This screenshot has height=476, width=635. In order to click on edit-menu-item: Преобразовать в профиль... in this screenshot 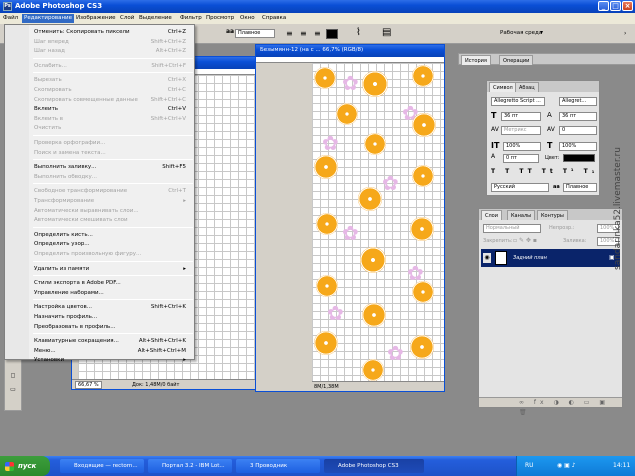, I will do `click(100, 327)`.